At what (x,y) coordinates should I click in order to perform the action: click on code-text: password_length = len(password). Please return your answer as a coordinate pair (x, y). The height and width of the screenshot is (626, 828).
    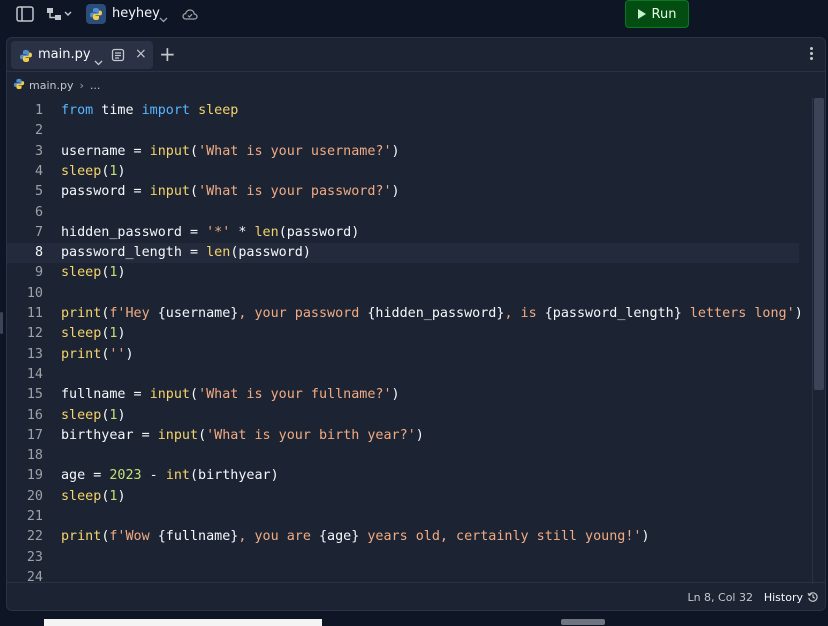
    Looking at the image, I should click on (186, 253).